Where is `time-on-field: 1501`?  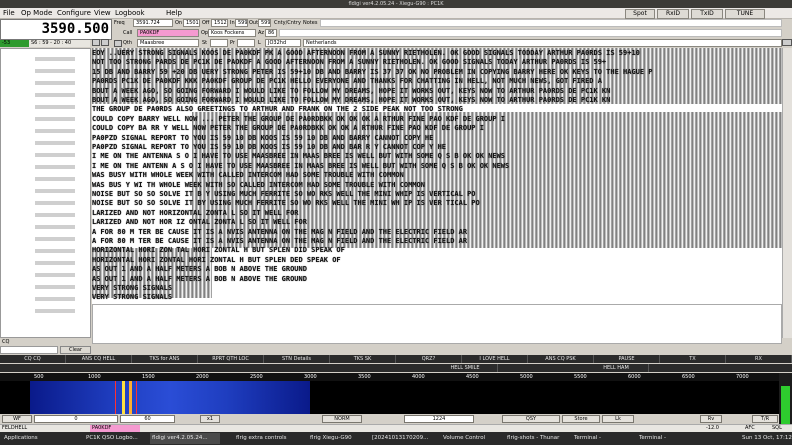
time-on-field: 1501 is located at coordinates (191, 23).